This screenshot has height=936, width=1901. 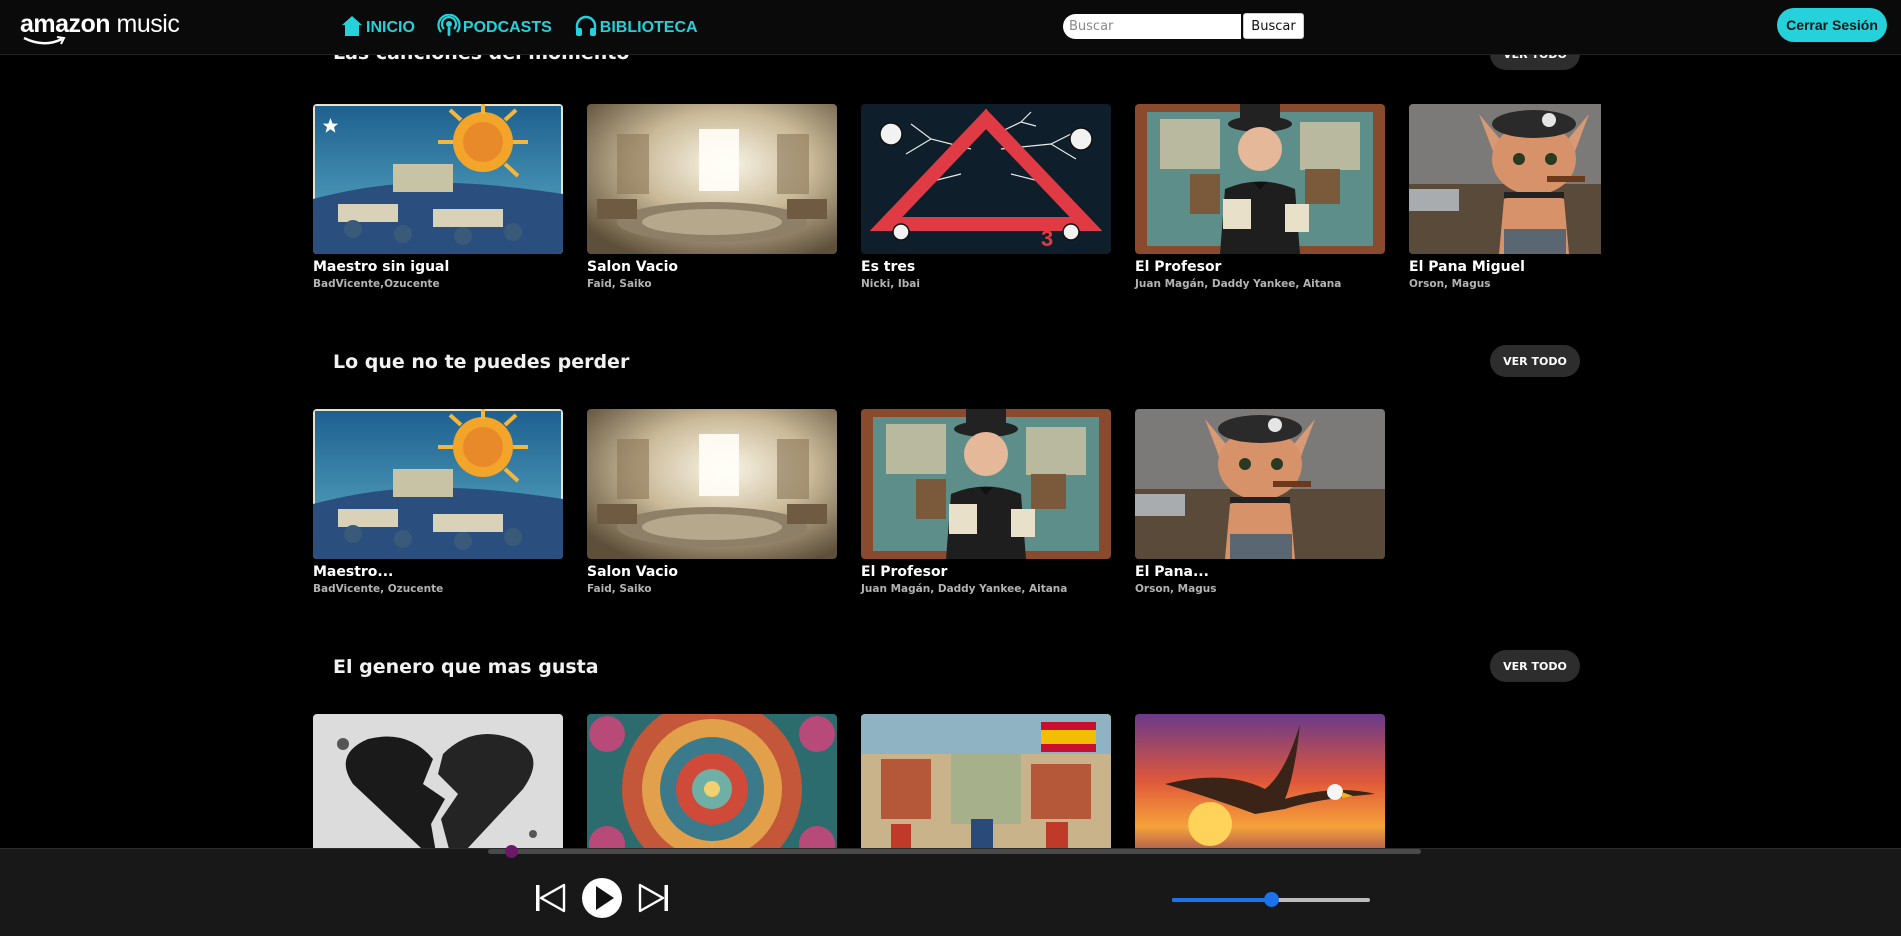 I want to click on volume-slider, so click(x=1271, y=899).